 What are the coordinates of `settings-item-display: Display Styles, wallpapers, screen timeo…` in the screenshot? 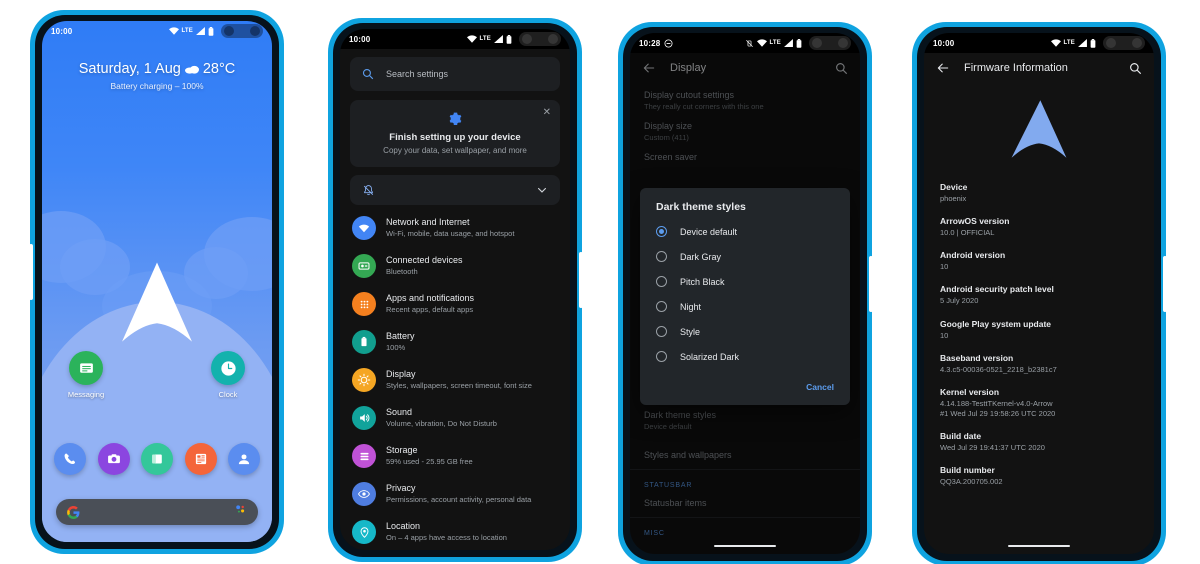 It's located at (455, 380).